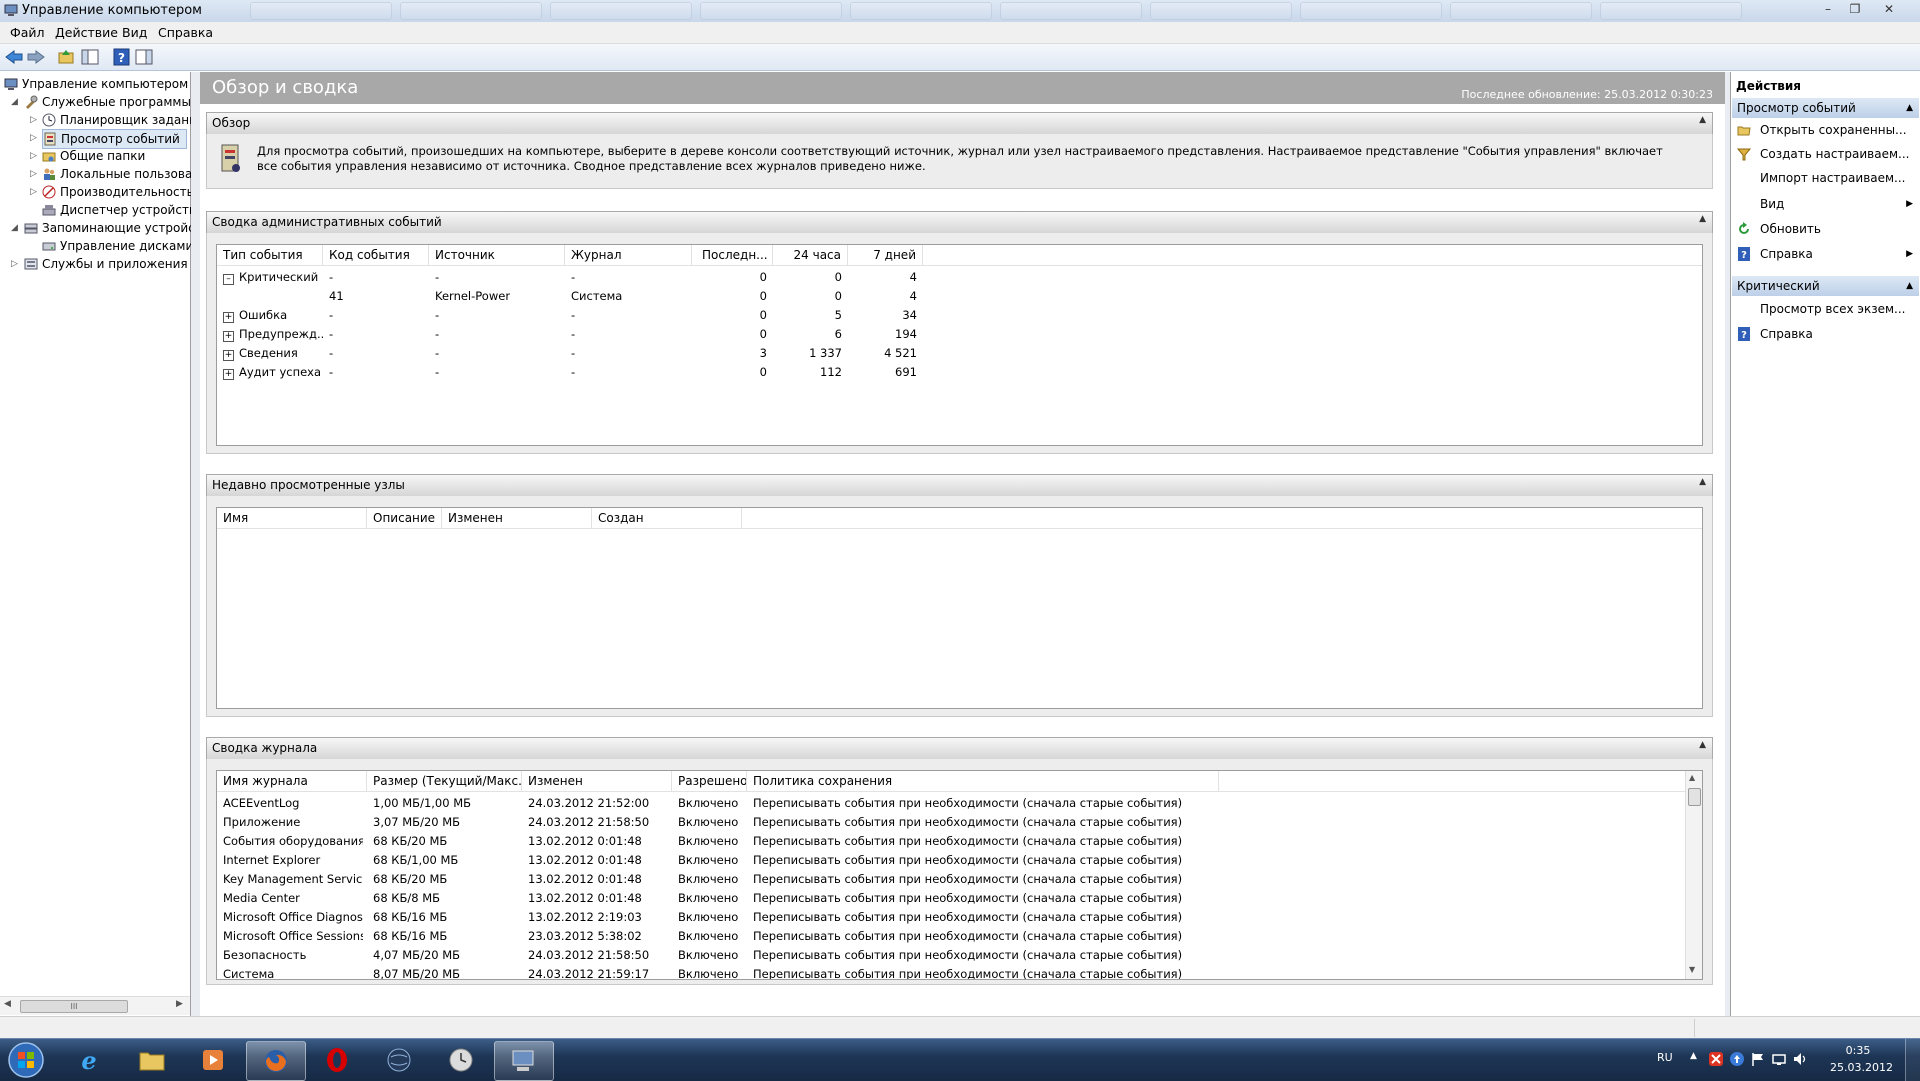 Image resolution: width=1920 pixels, height=1081 pixels. What do you see at coordinates (1825, 334) in the screenshot?
I see `action-help-critical: ? Справка` at bounding box center [1825, 334].